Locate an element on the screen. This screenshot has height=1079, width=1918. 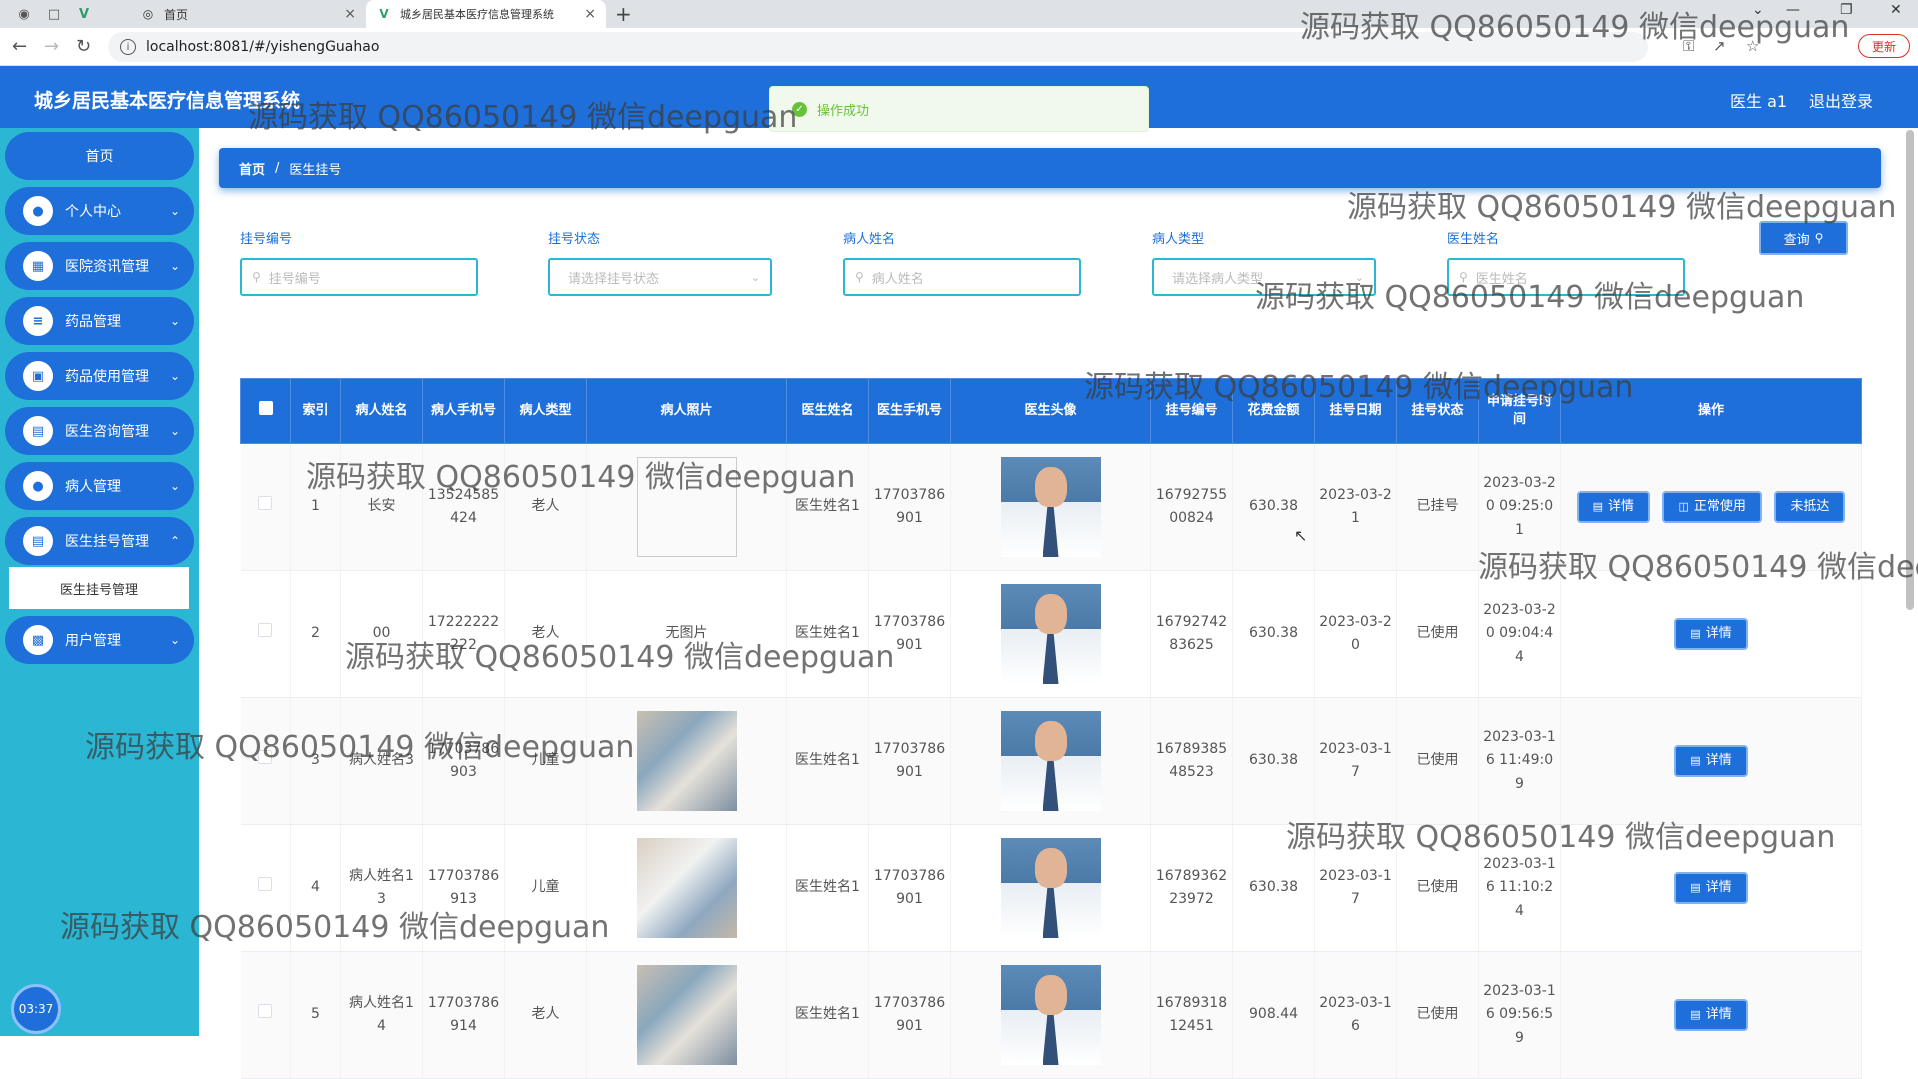
chrome-icon: ◉ is located at coordinates (24, 14).